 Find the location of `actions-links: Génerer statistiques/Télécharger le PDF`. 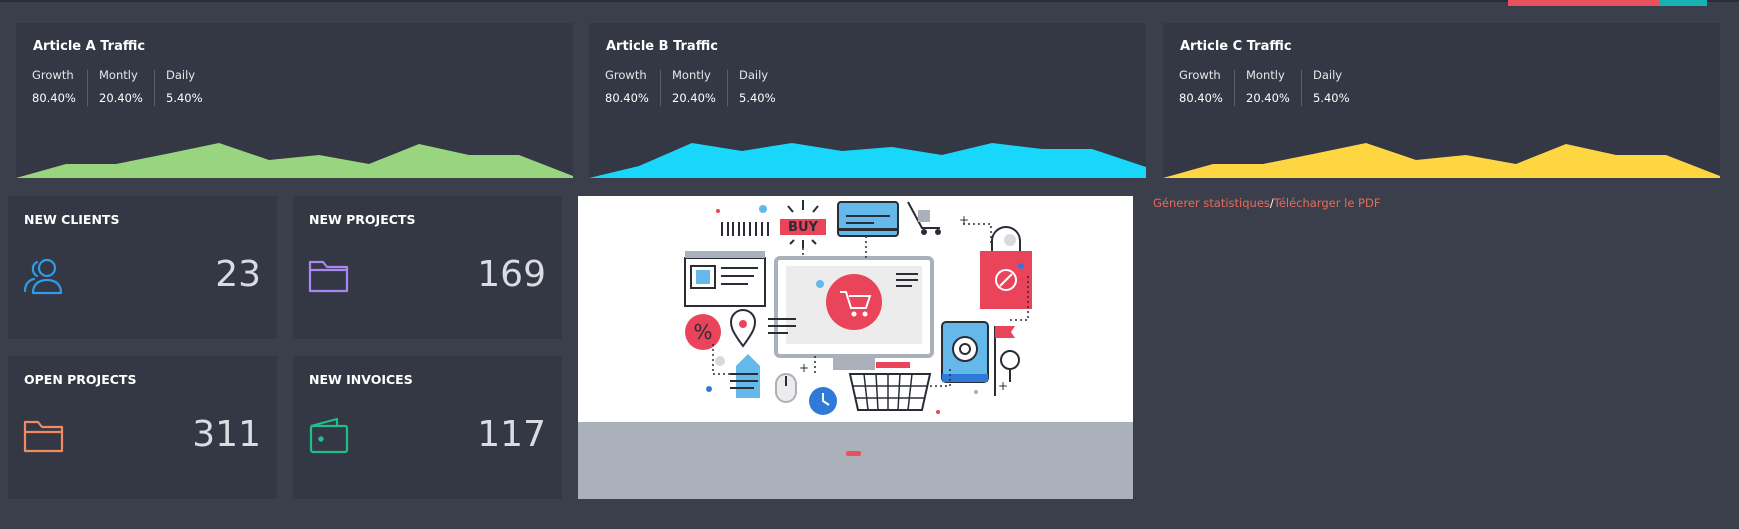

actions-links: Génerer statistiques/Télécharger le PDF is located at coordinates (1266, 203).